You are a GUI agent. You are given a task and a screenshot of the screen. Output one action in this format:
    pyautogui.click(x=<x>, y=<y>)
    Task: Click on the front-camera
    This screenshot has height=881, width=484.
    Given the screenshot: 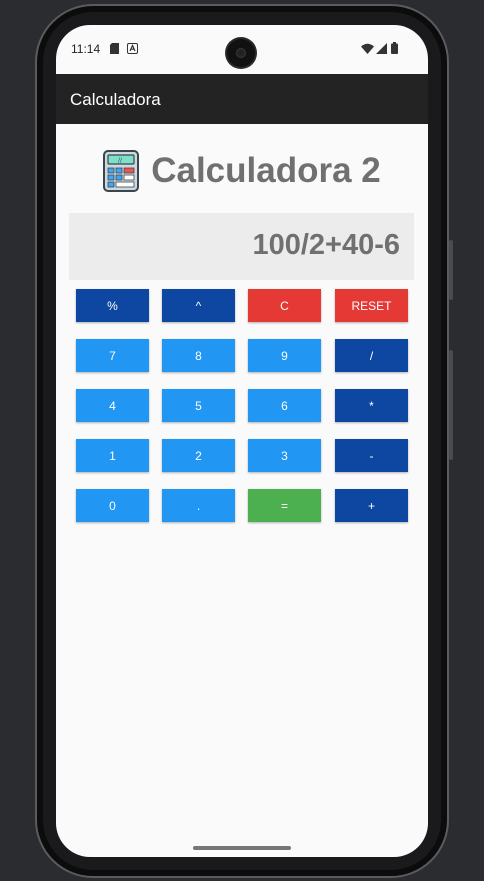 What is the action you would take?
    pyautogui.click(x=241, y=53)
    